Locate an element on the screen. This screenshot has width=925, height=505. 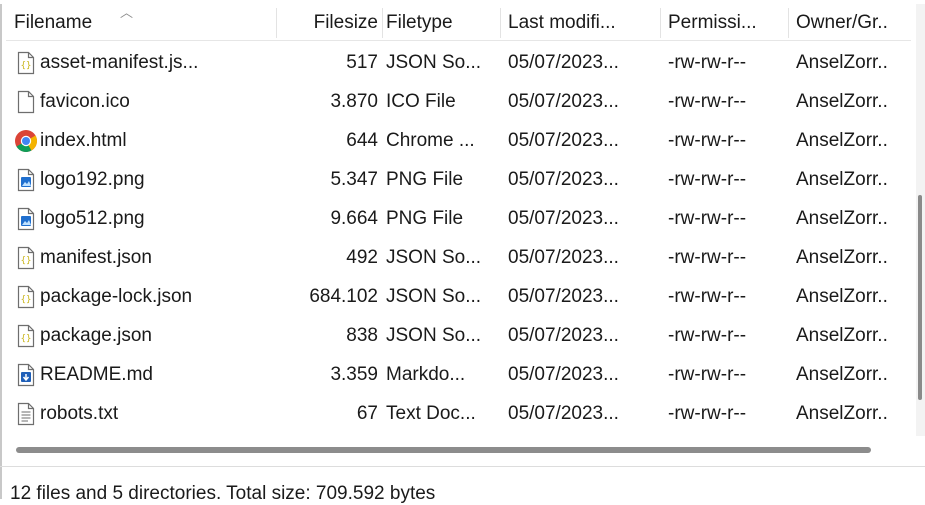
file-size: 492 is located at coordinates (362, 257).